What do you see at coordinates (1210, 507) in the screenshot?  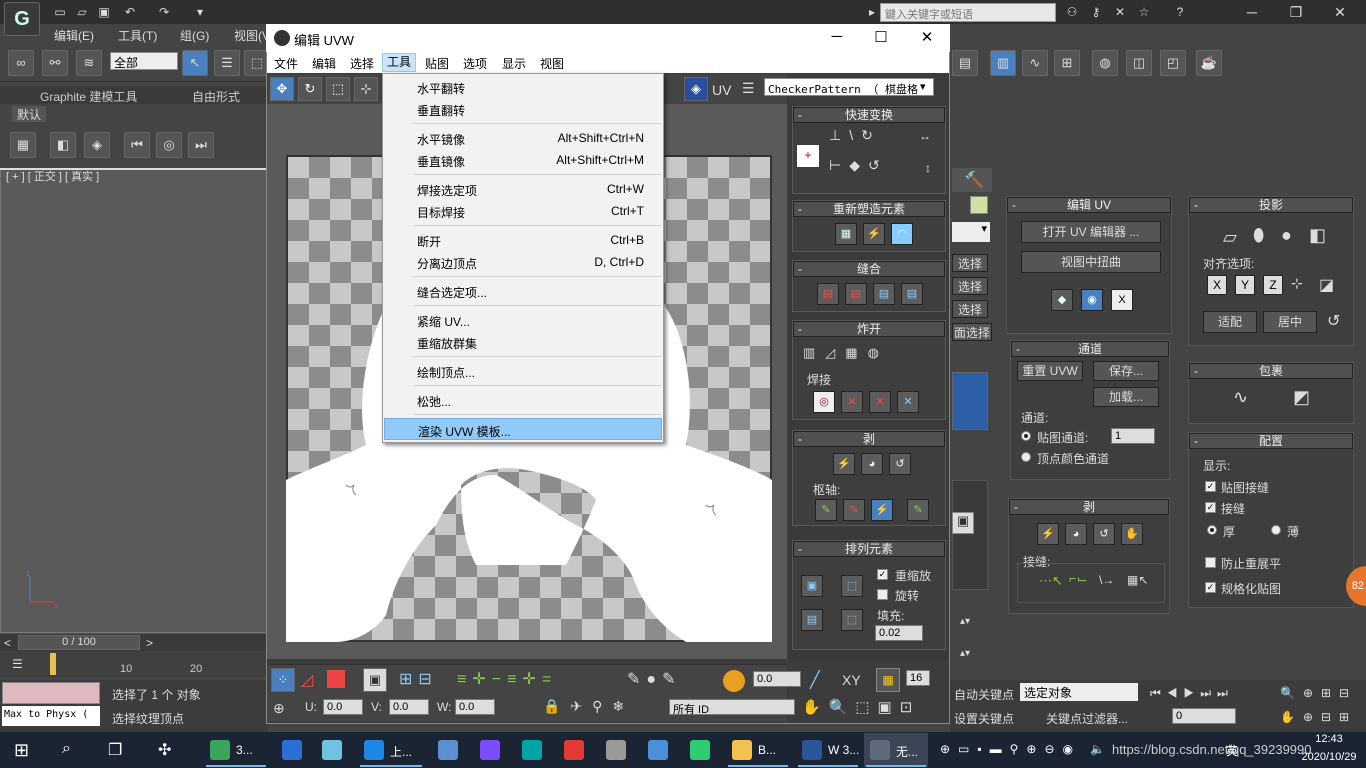 I see `seams-checkbox: ✓` at bounding box center [1210, 507].